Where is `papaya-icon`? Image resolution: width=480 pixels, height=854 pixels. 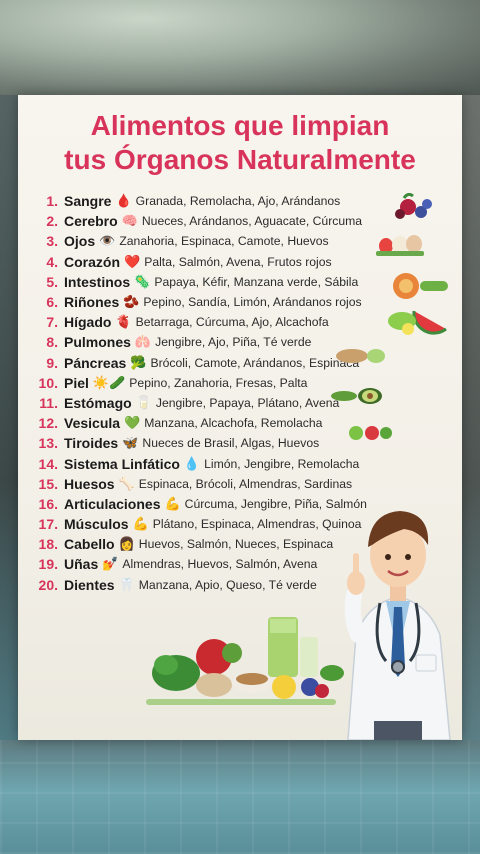 papaya-icon is located at coordinates (420, 286).